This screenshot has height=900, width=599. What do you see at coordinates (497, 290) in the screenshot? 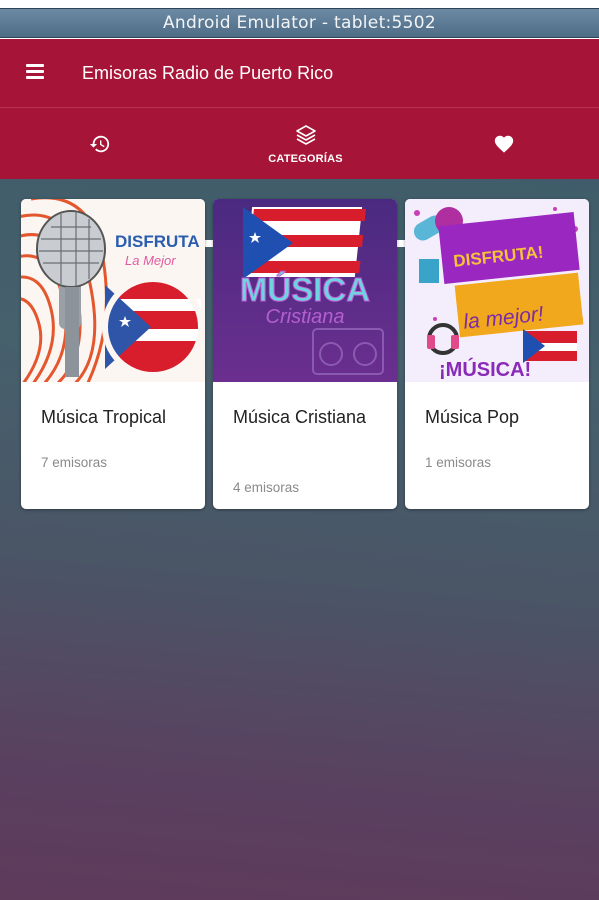
I see `category-image-pop: DISFRUTA! la mejor! ¡MÚSICA!` at bounding box center [497, 290].